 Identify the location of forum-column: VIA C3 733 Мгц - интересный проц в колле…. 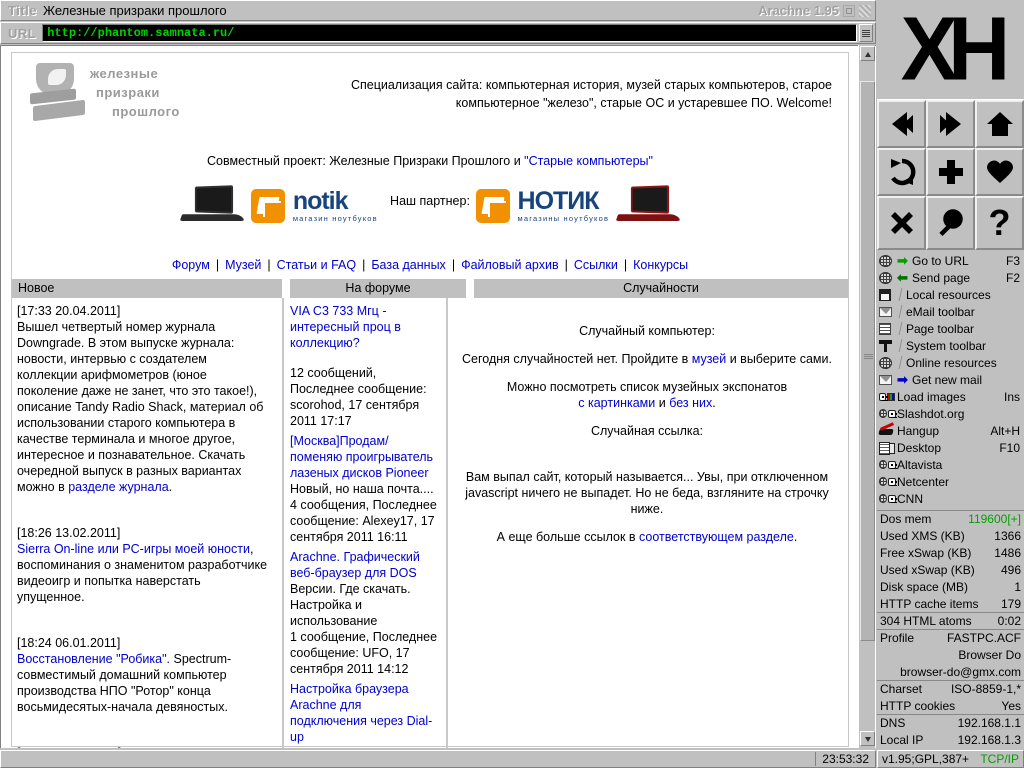
(365, 523).